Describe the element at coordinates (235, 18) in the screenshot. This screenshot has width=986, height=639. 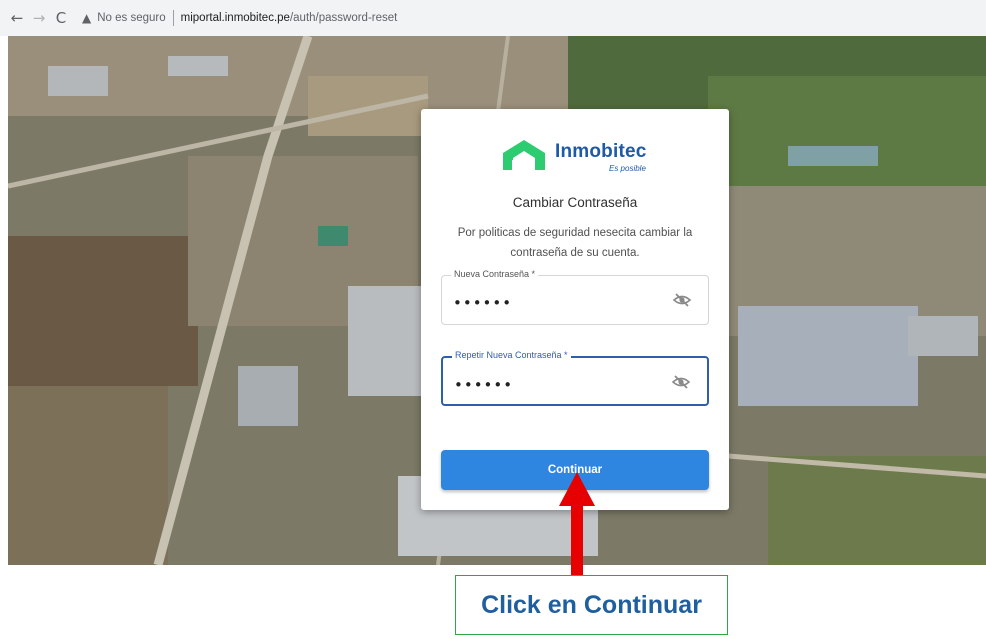
I see `url-host: miportal.inmobitec.pe` at that location.